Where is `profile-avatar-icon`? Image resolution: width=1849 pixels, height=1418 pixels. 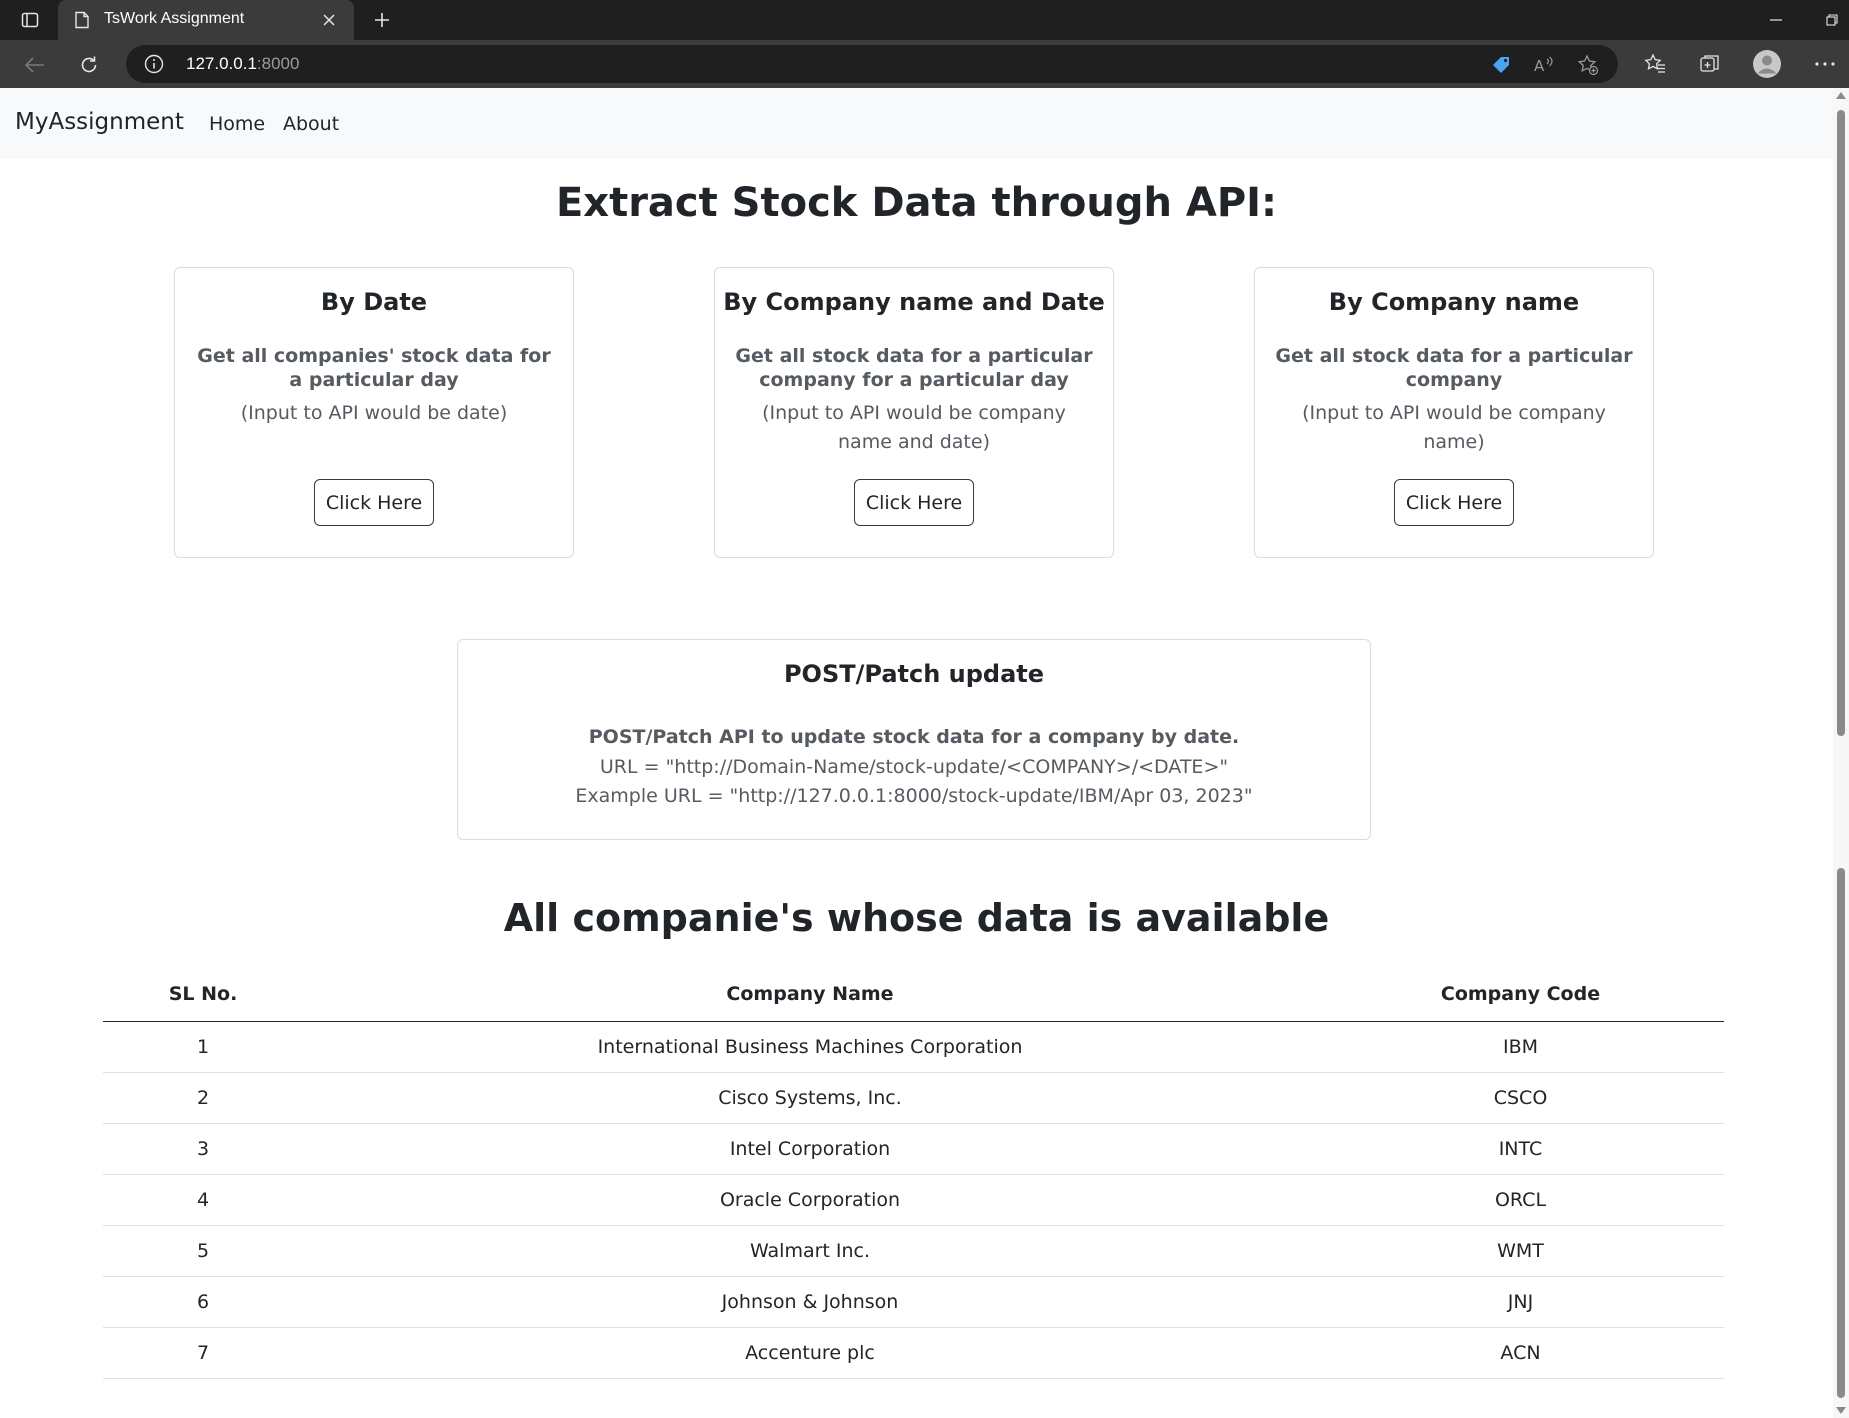 profile-avatar-icon is located at coordinates (1767, 64).